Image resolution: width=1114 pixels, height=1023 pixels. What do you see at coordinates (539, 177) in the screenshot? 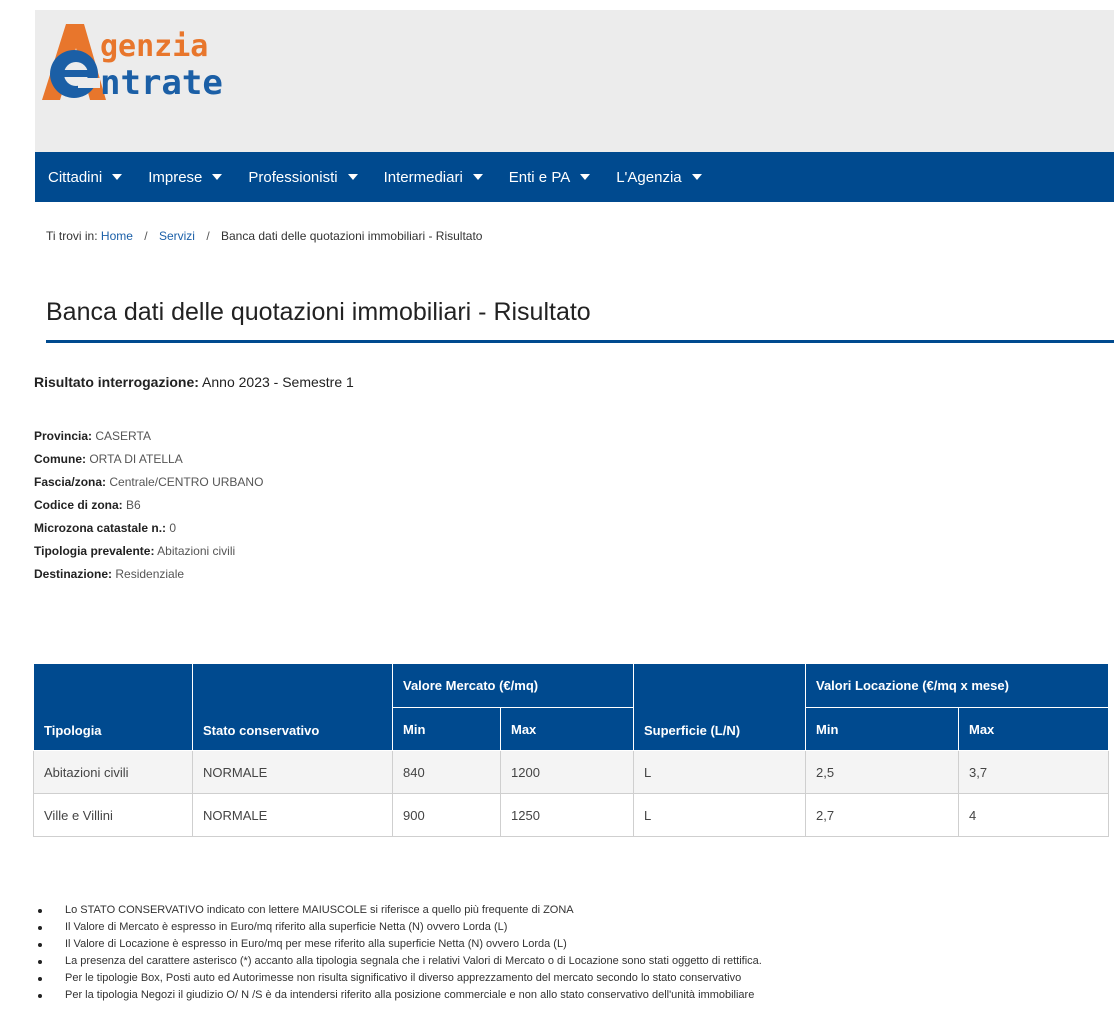
I see `nav-item-label: Enti e PA` at bounding box center [539, 177].